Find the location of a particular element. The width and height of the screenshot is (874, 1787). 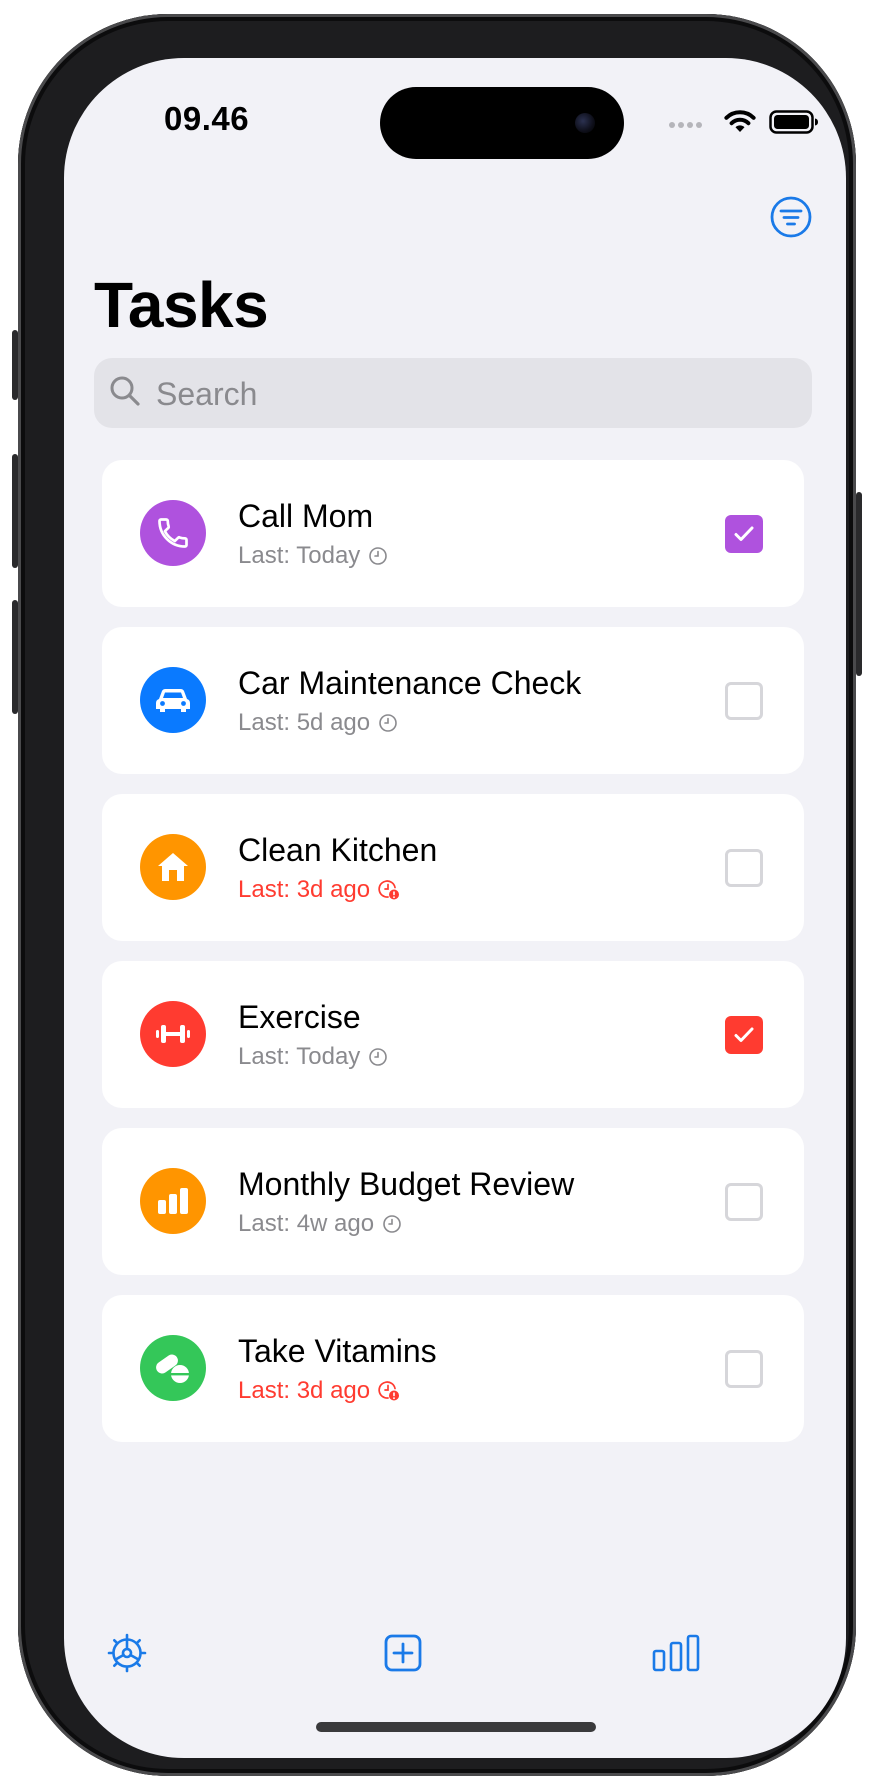

task-name: Car Maintenance Check is located at coordinates (410, 683).